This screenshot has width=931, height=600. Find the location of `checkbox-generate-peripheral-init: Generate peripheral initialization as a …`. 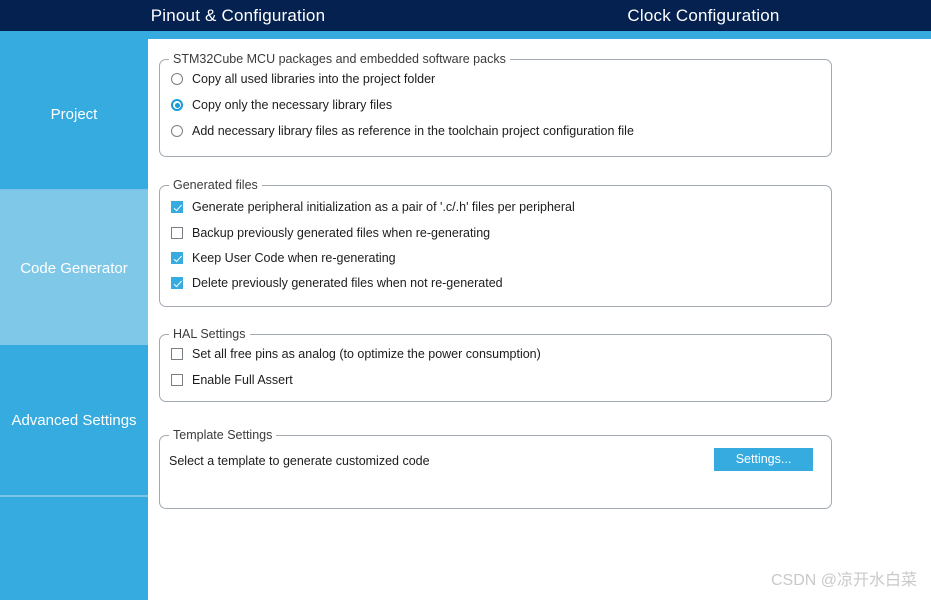

checkbox-generate-peripheral-init: Generate peripheral initialization as a … is located at coordinates (373, 207).